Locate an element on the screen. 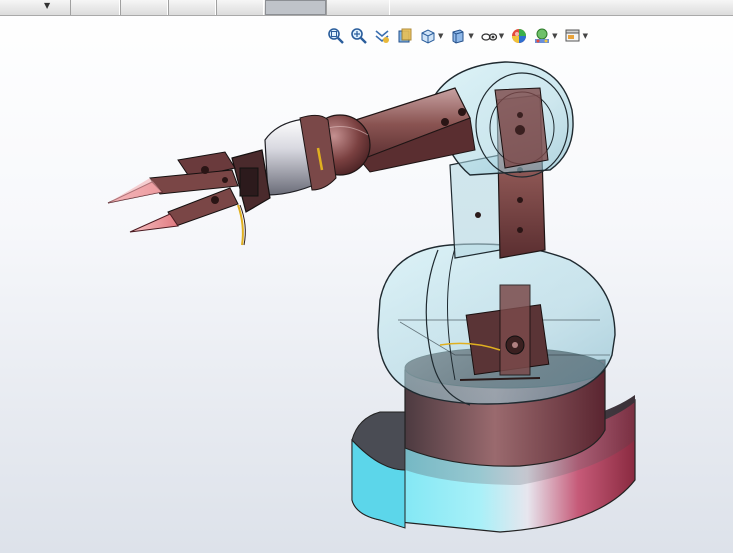 The height and width of the screenshot is (556, 733). wrist-cylinder is located at coordinates (298, 155).